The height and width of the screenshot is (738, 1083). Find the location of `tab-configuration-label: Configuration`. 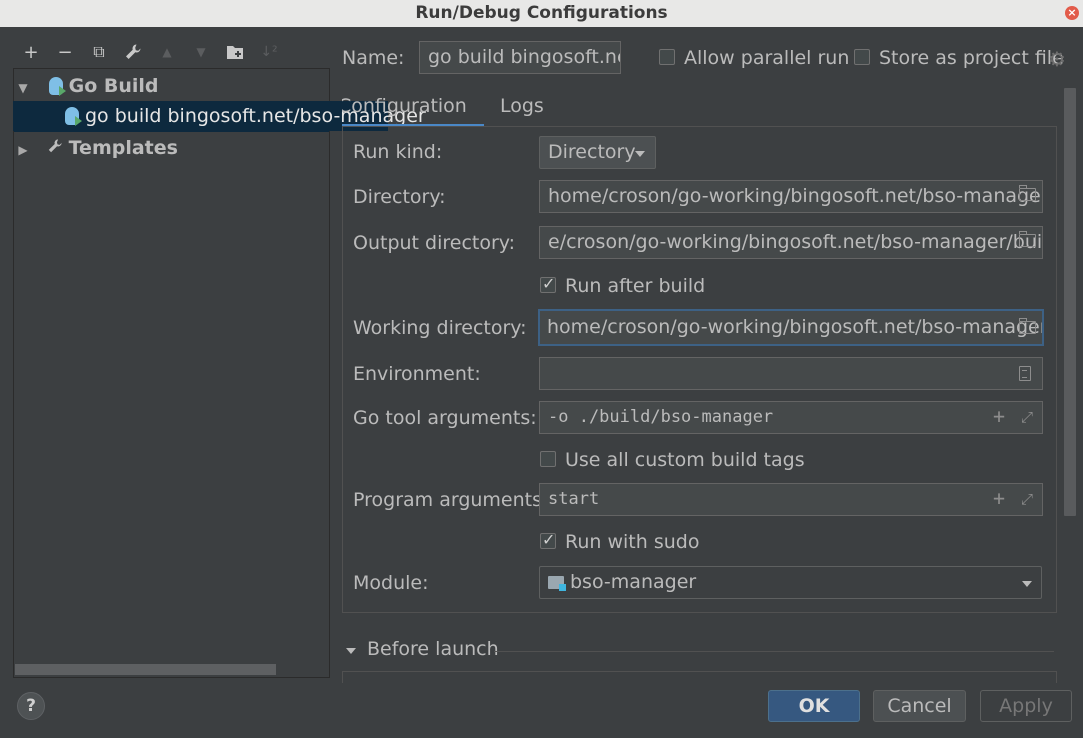

tab-configuration-label: Configuration is located at coordinates (404, 106).